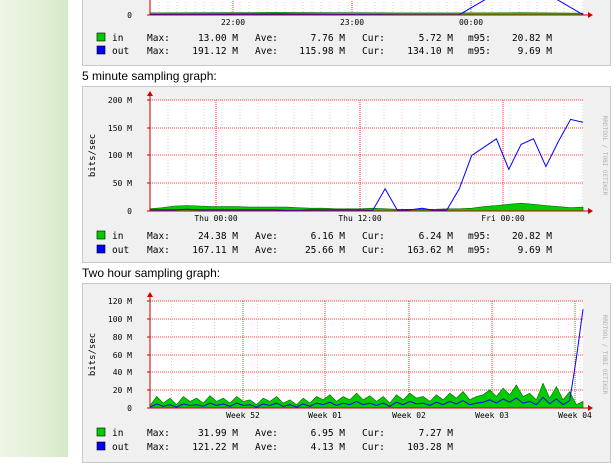  What do you see at coordinates (122, 183) in the screenshot?
I see `y-tick-label: 50 M` at bounding box center [122, 183].